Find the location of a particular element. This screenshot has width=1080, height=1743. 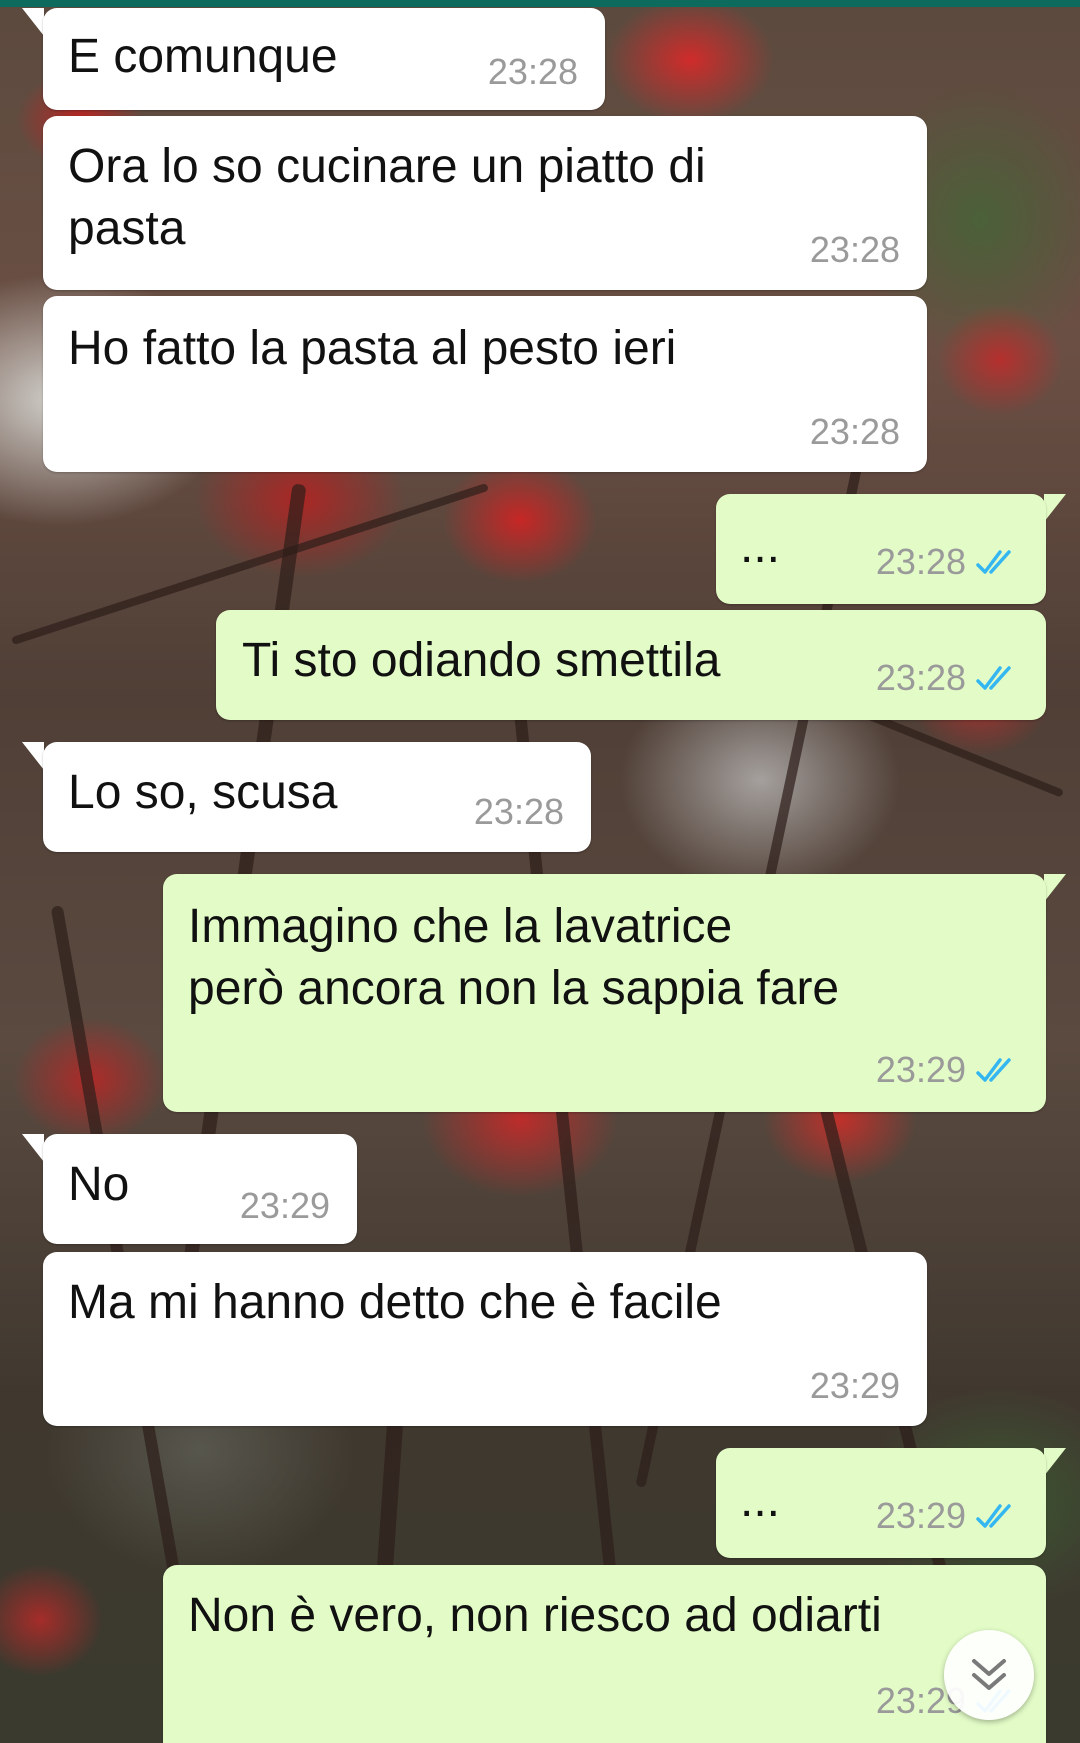

message-text: Ma mi hanno detto che è facile is located at coordinates (395, 1302).